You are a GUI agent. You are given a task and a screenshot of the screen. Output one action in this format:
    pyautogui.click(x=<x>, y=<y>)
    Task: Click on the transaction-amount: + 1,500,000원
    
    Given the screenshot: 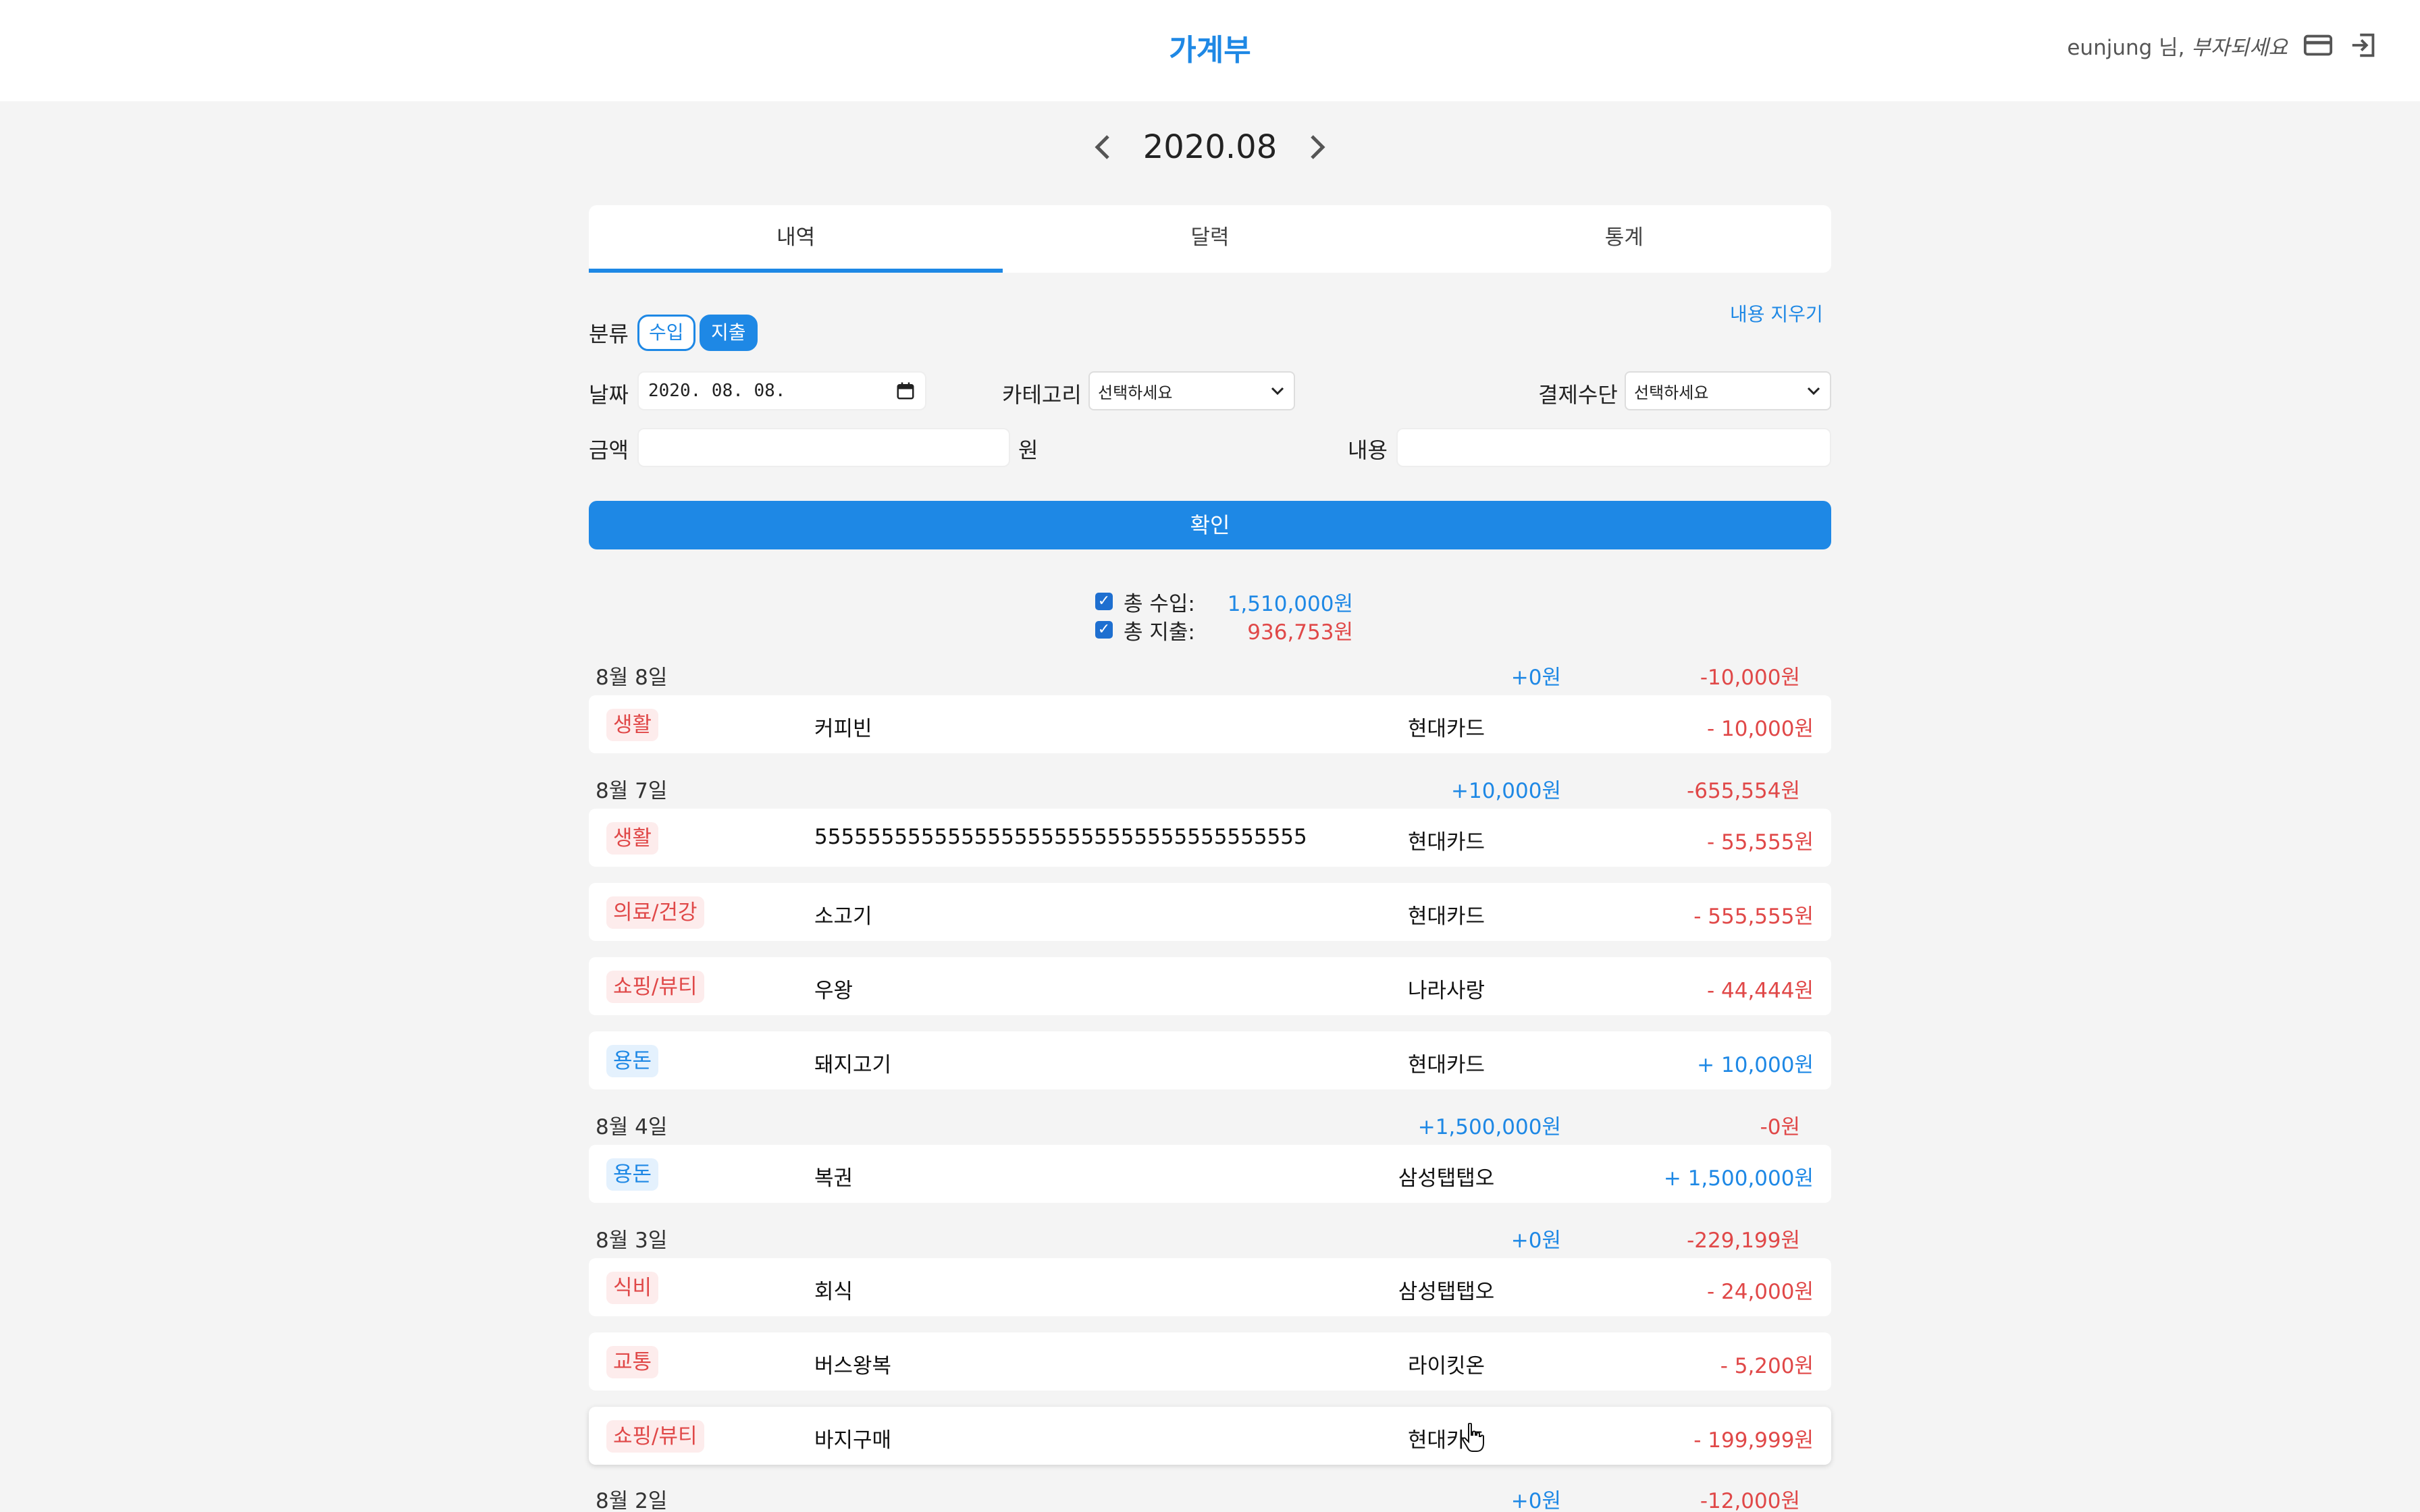 What is the action you would take?
    pyautogui.click(x=1738, y=1178)
    